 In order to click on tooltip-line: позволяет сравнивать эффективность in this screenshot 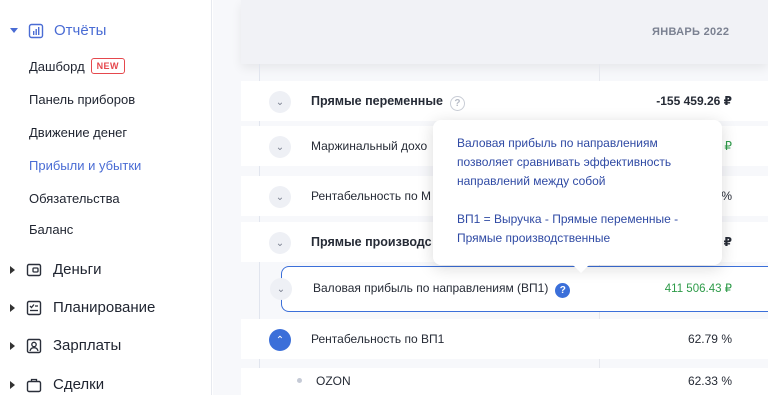, I will do `click(564, 162)`.